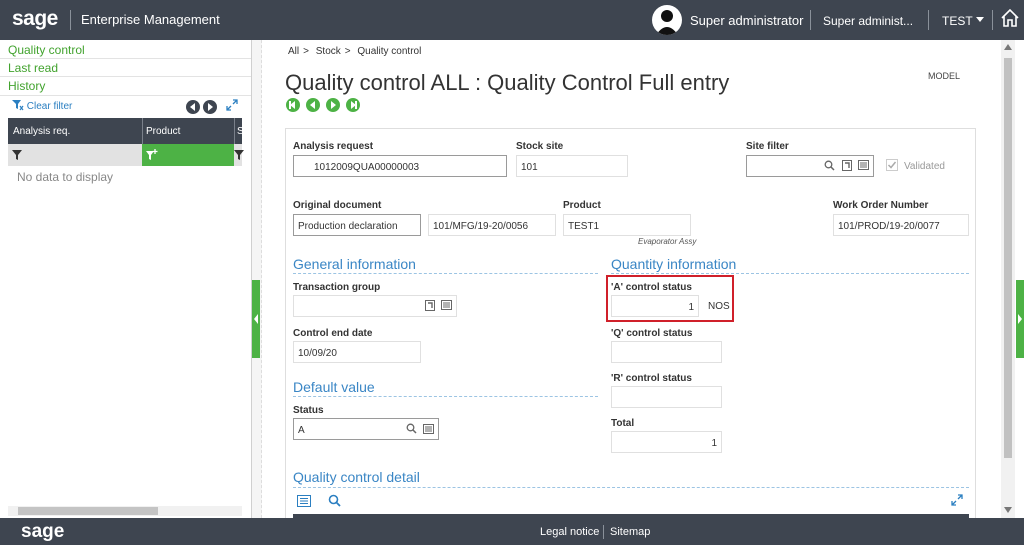 The image size is (1024, 545). Describe the element at coordinates (881, 205) in the screenshot. I see `work-order-label: Work Order Number` at that location.